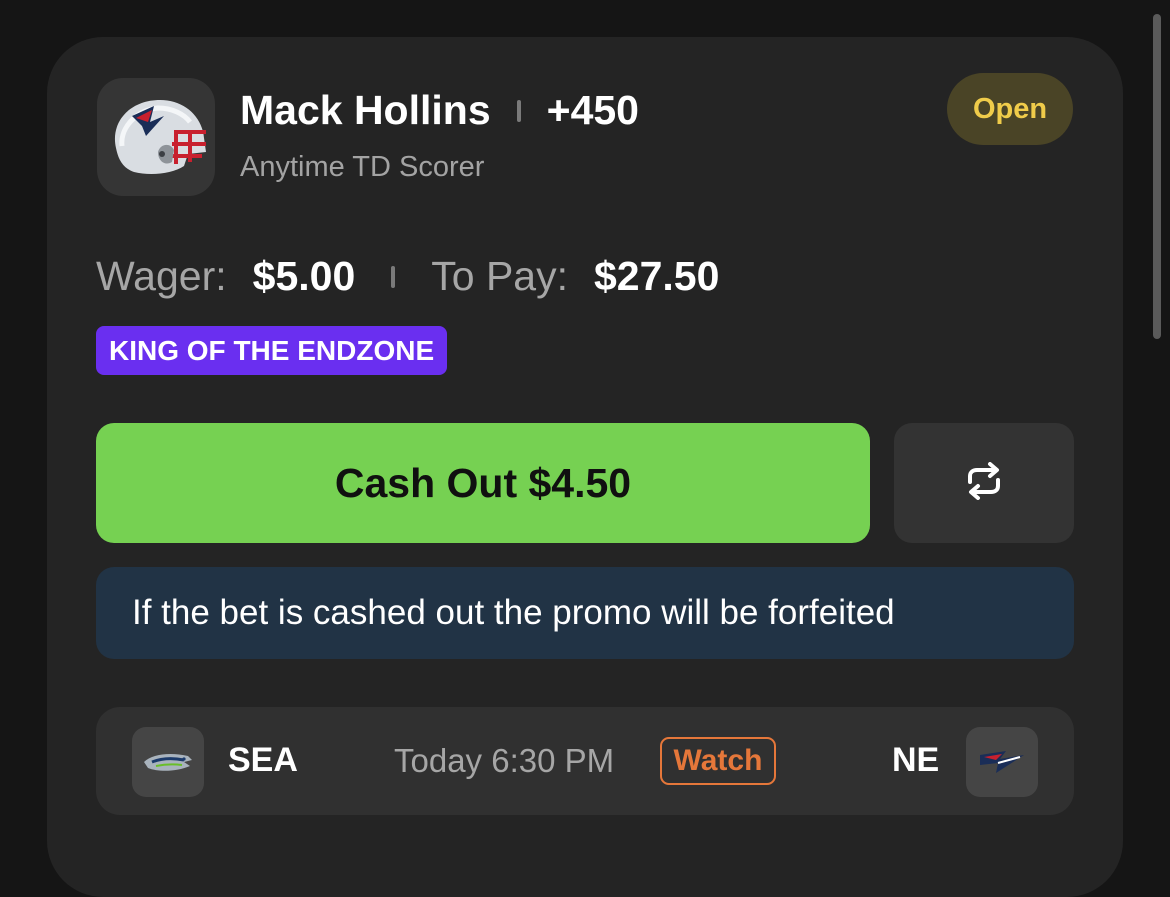  What do you see at coordinates (161, 276) in the screenshot?
I see `wager-label: Wager:` at bounding box center [161, 276].